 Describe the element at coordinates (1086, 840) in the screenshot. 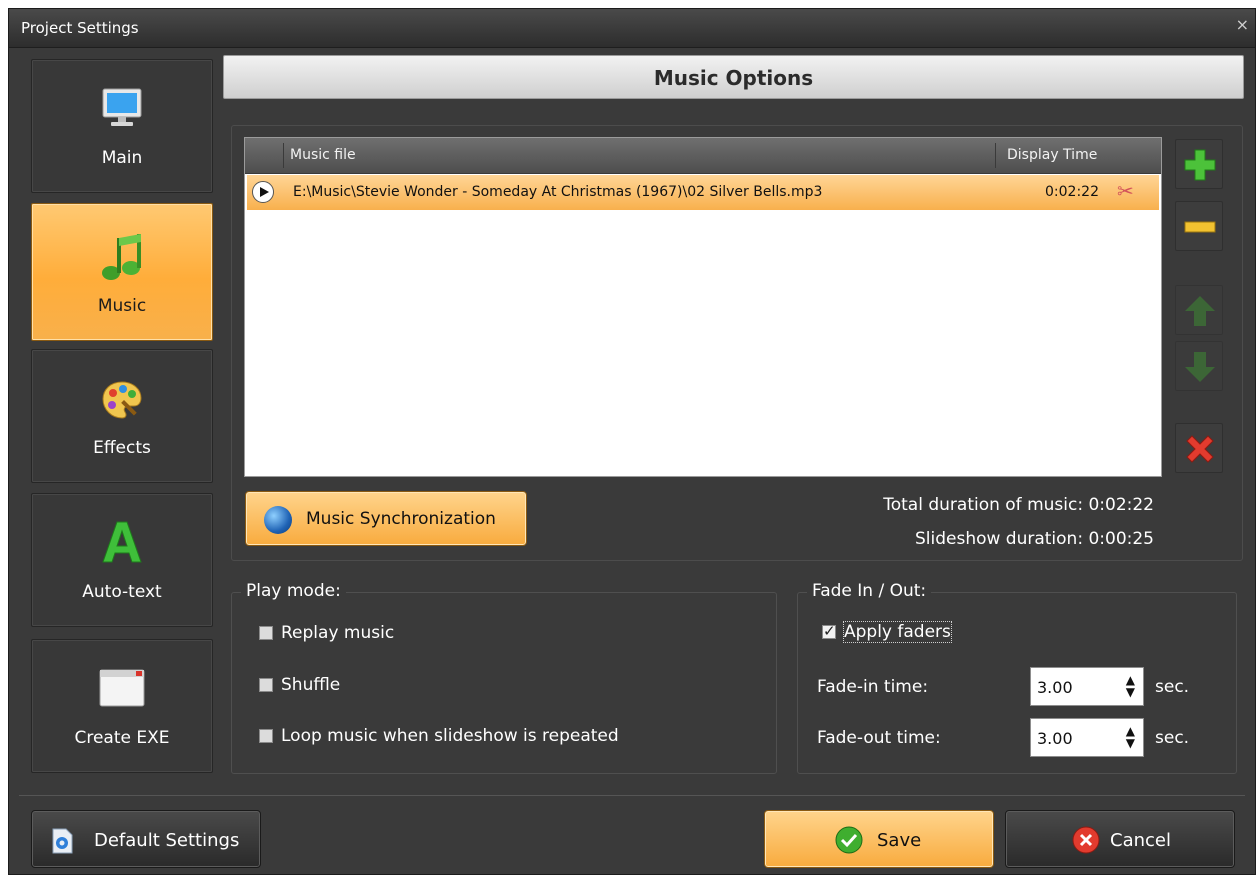

I see `cancel-circle-icon` at that location.